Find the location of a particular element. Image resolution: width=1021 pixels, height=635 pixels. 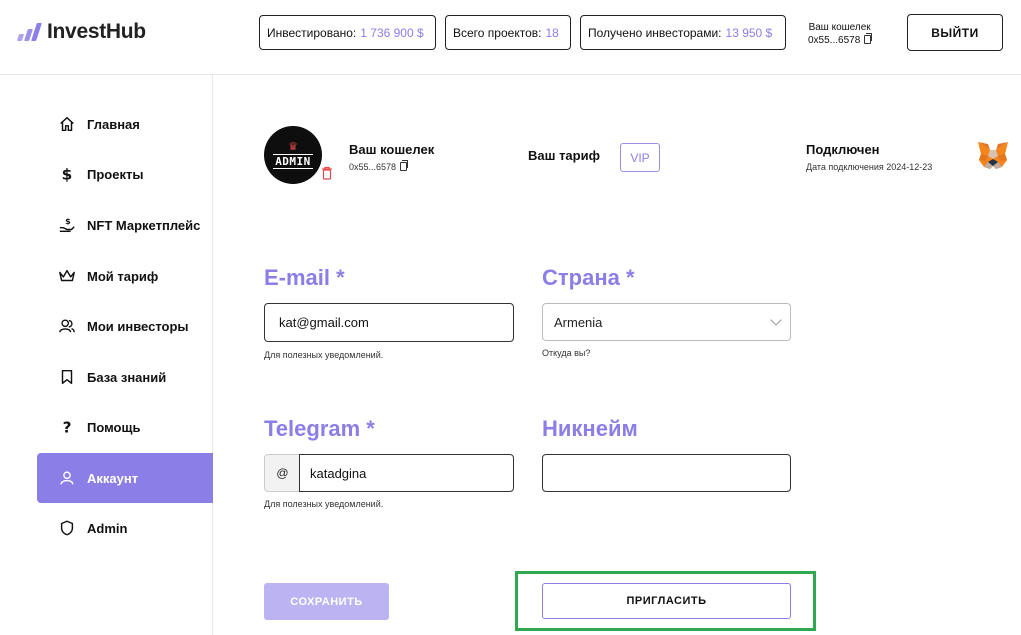

connection-date: Дата подключения 2024-12-23 is located at coordinates (869, 167).